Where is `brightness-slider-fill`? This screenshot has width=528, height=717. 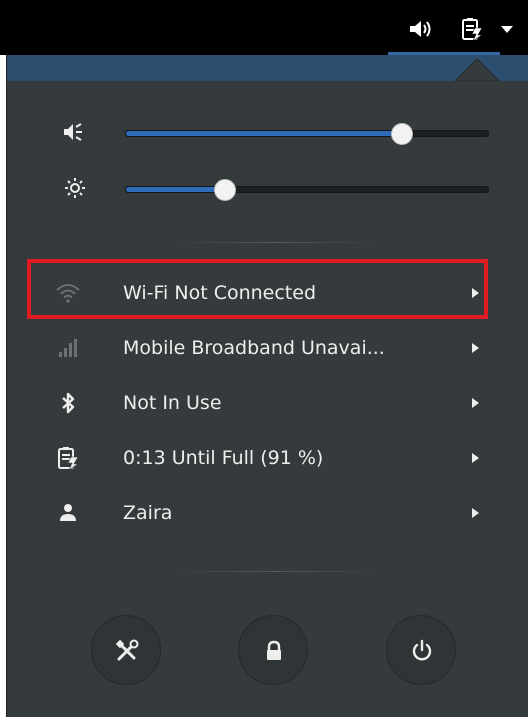 brightness-slider-fill is located at coordinates (175, 189).